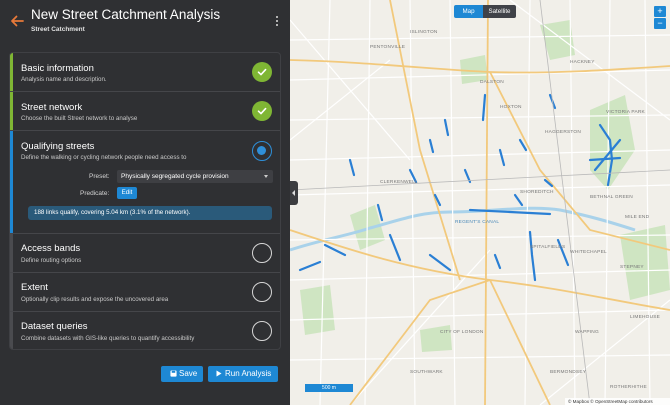 The image size is (670, 405). What do you see at coordinates (468, 11) in the screenshot?
I see `map-style-map-button: Map` at bounding box center [468, 11].